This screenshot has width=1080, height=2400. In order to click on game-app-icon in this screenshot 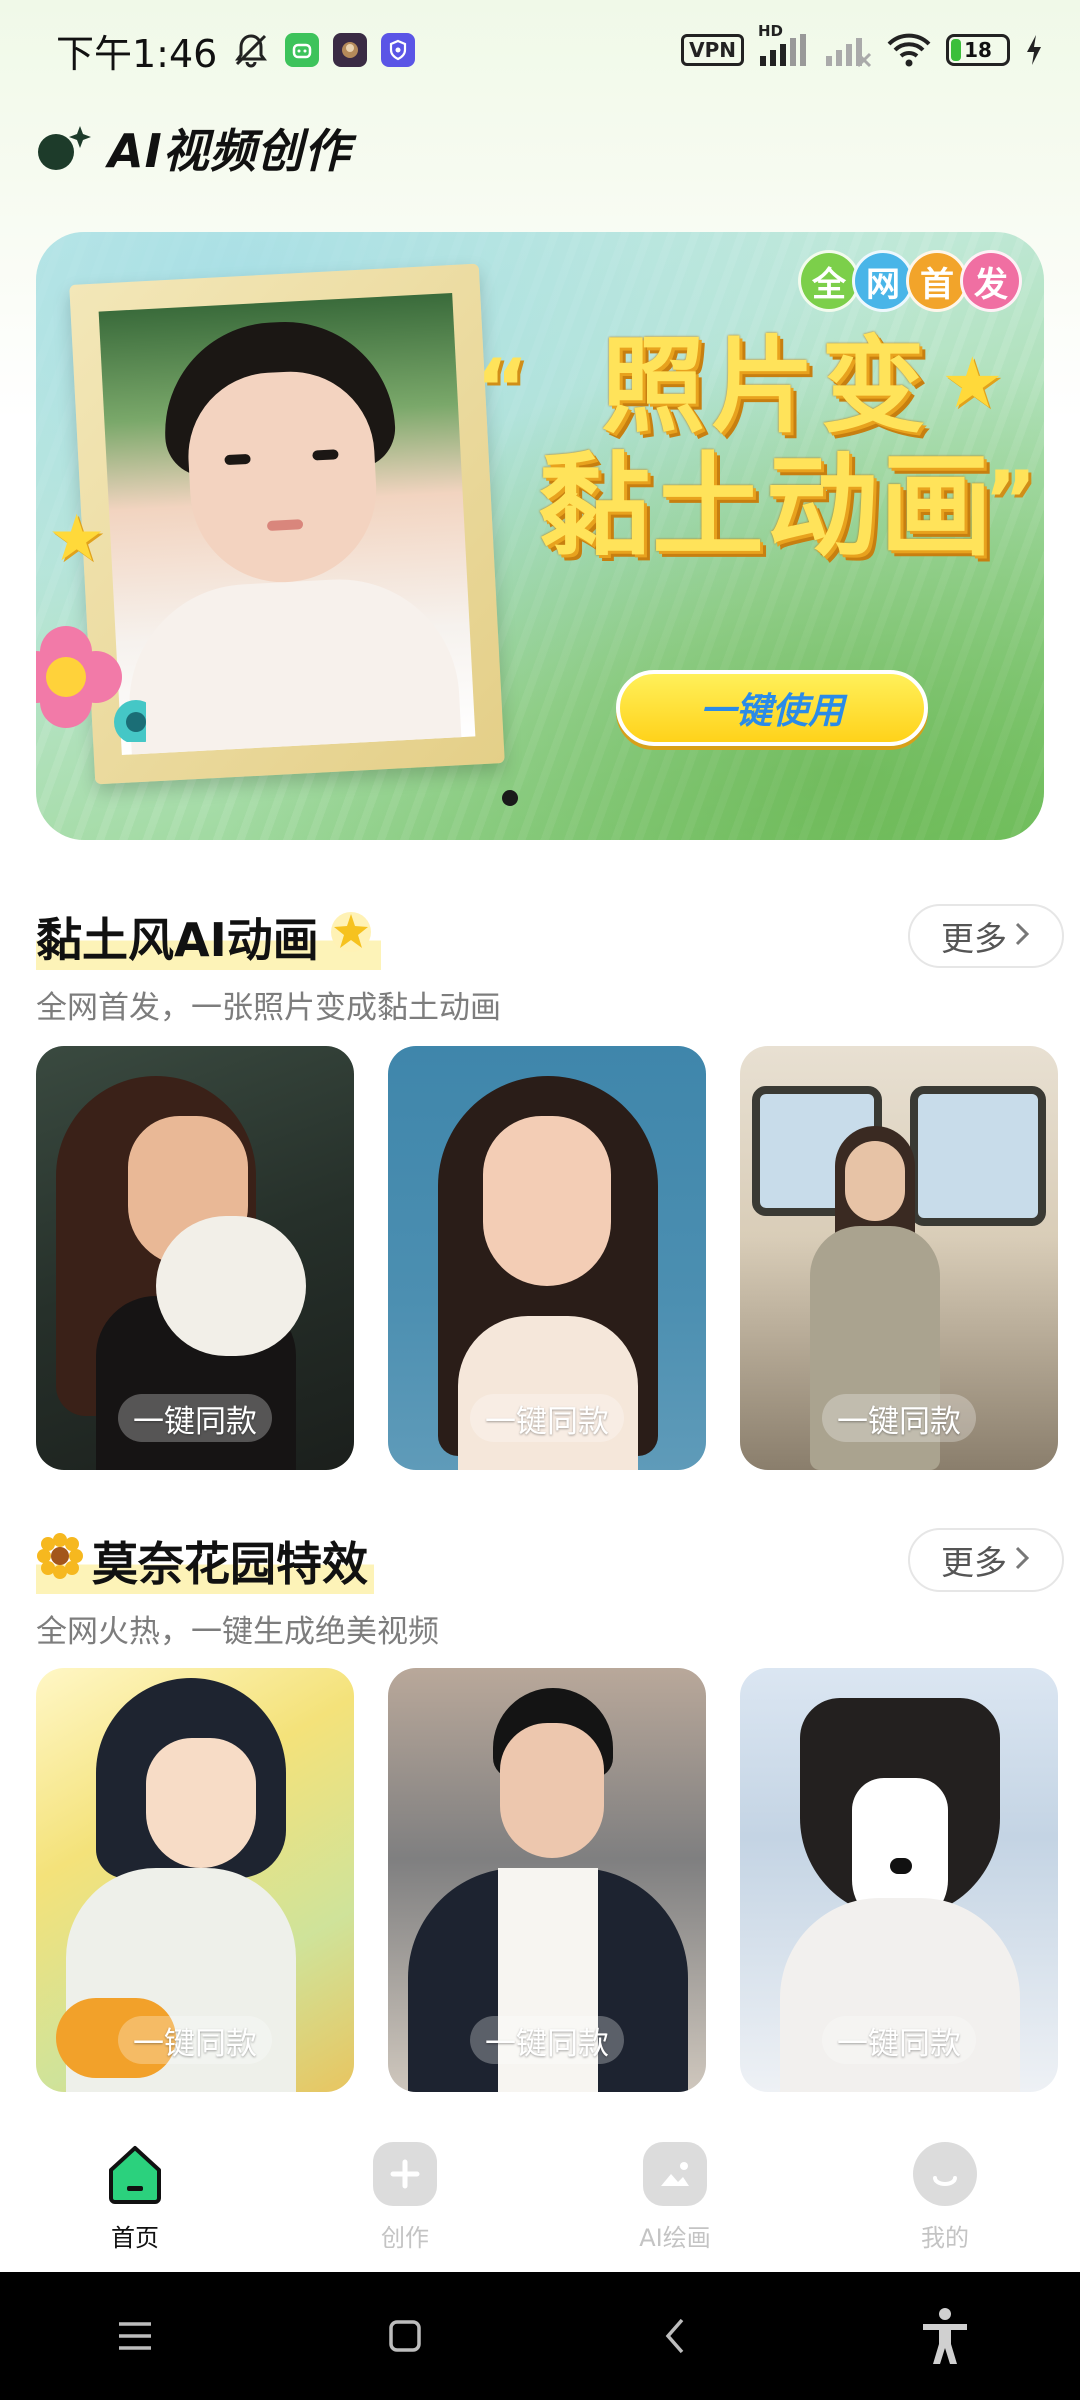, I will do `click(350, 50)`.